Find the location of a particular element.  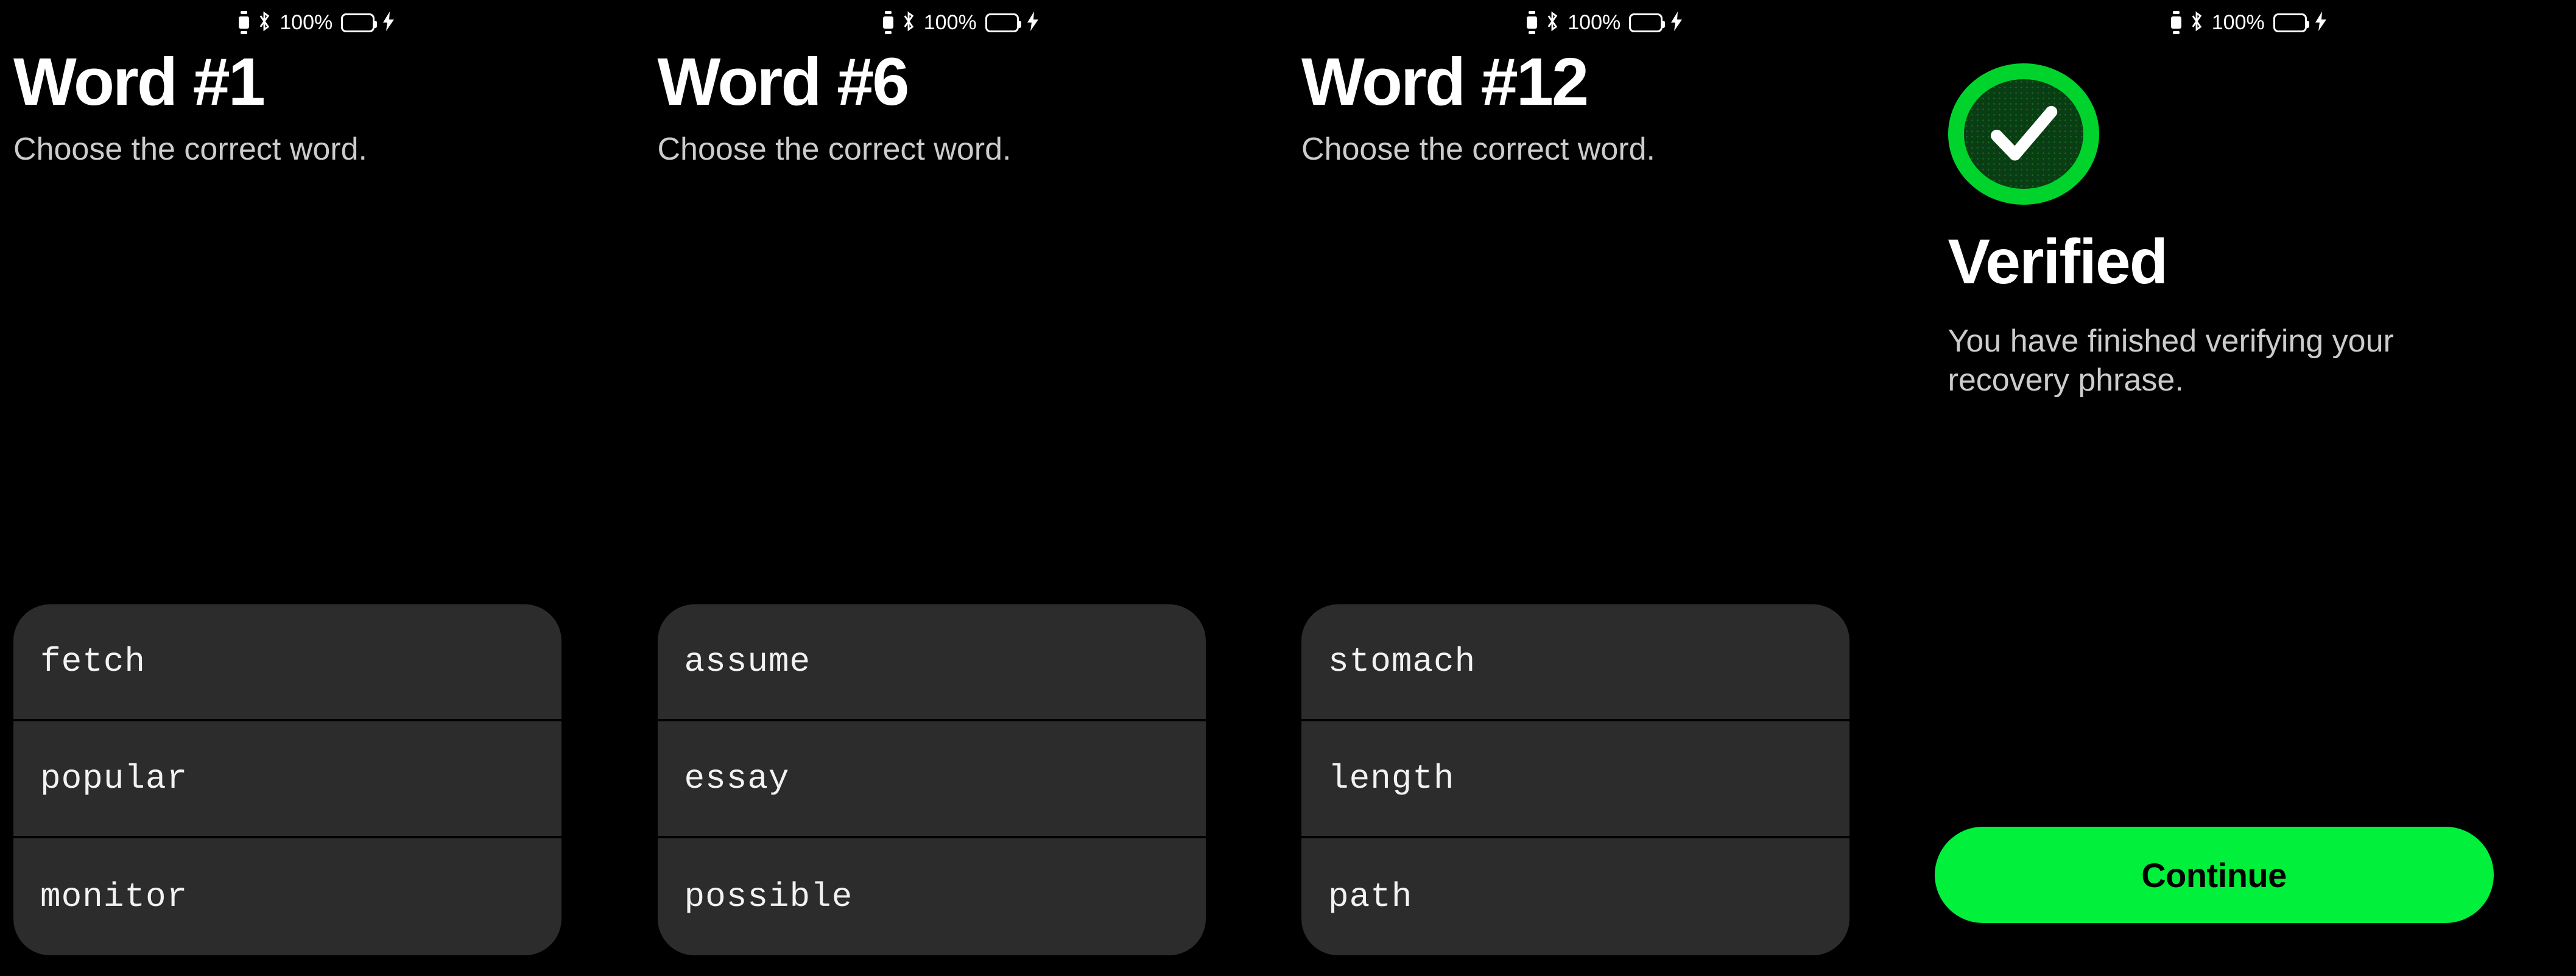

word-choice-option: assume is located at coordinates (931, 663).